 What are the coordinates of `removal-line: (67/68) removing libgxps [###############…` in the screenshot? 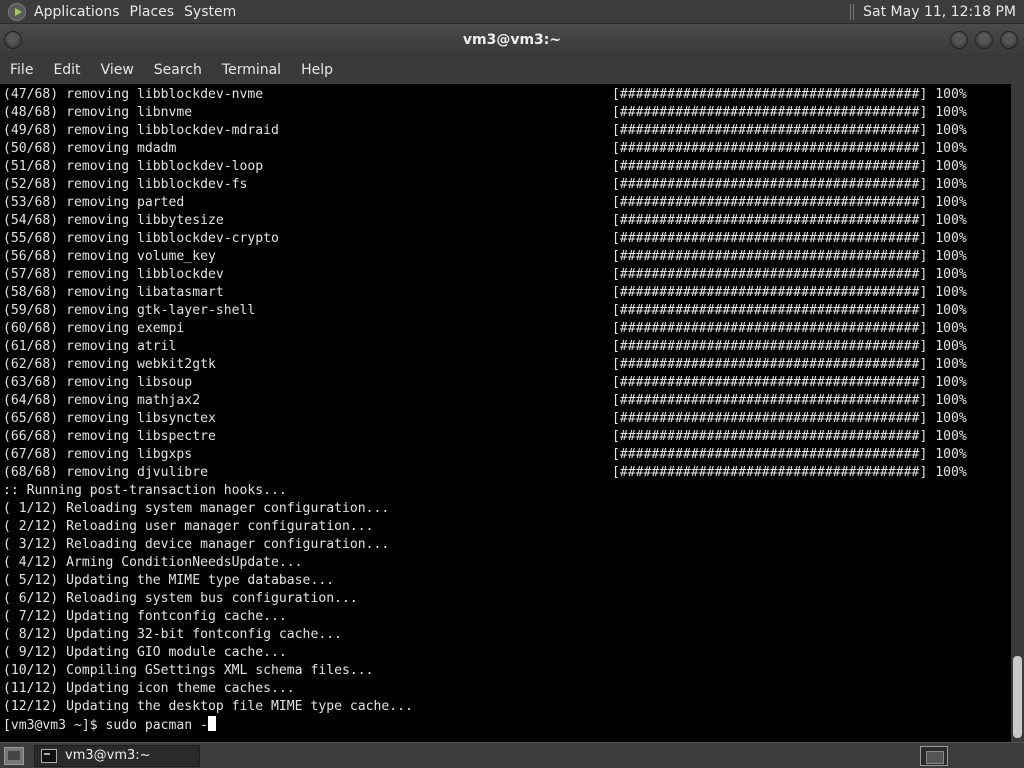 It's located at (507, 455).